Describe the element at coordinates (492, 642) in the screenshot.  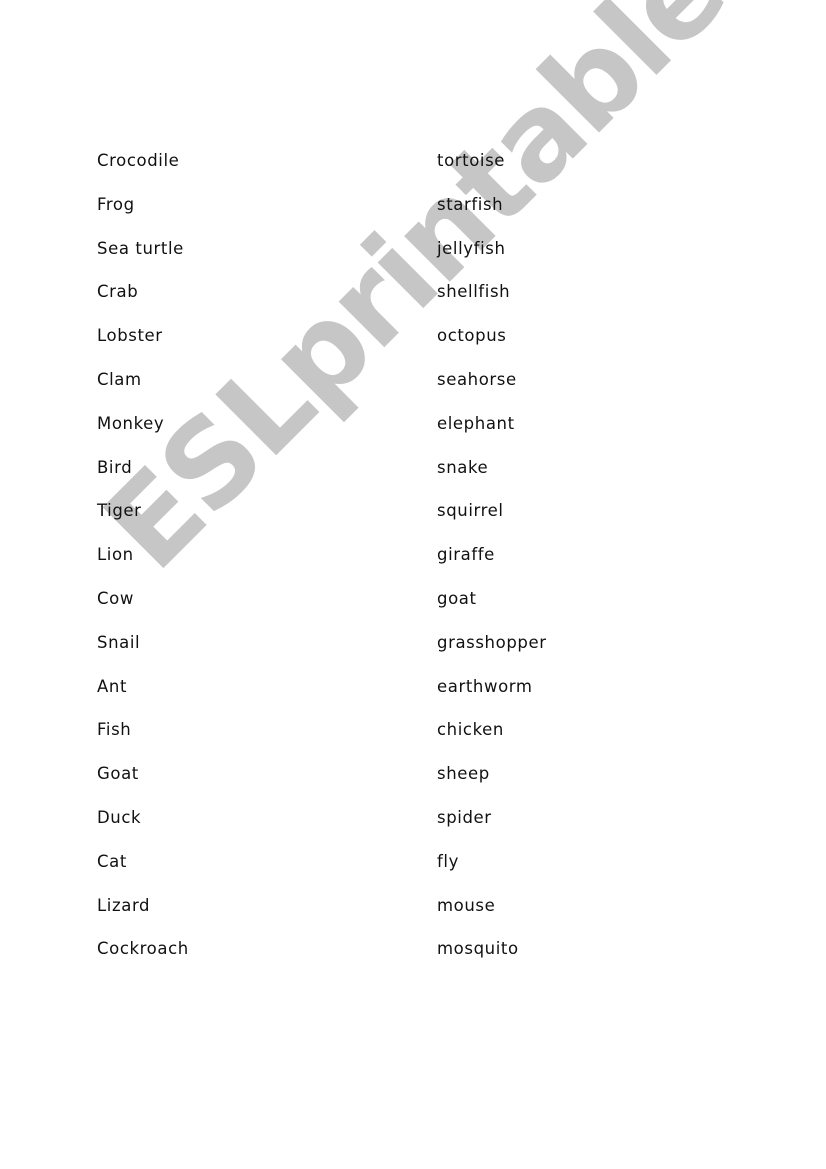
I see `word-item: grasshopper` at that location.